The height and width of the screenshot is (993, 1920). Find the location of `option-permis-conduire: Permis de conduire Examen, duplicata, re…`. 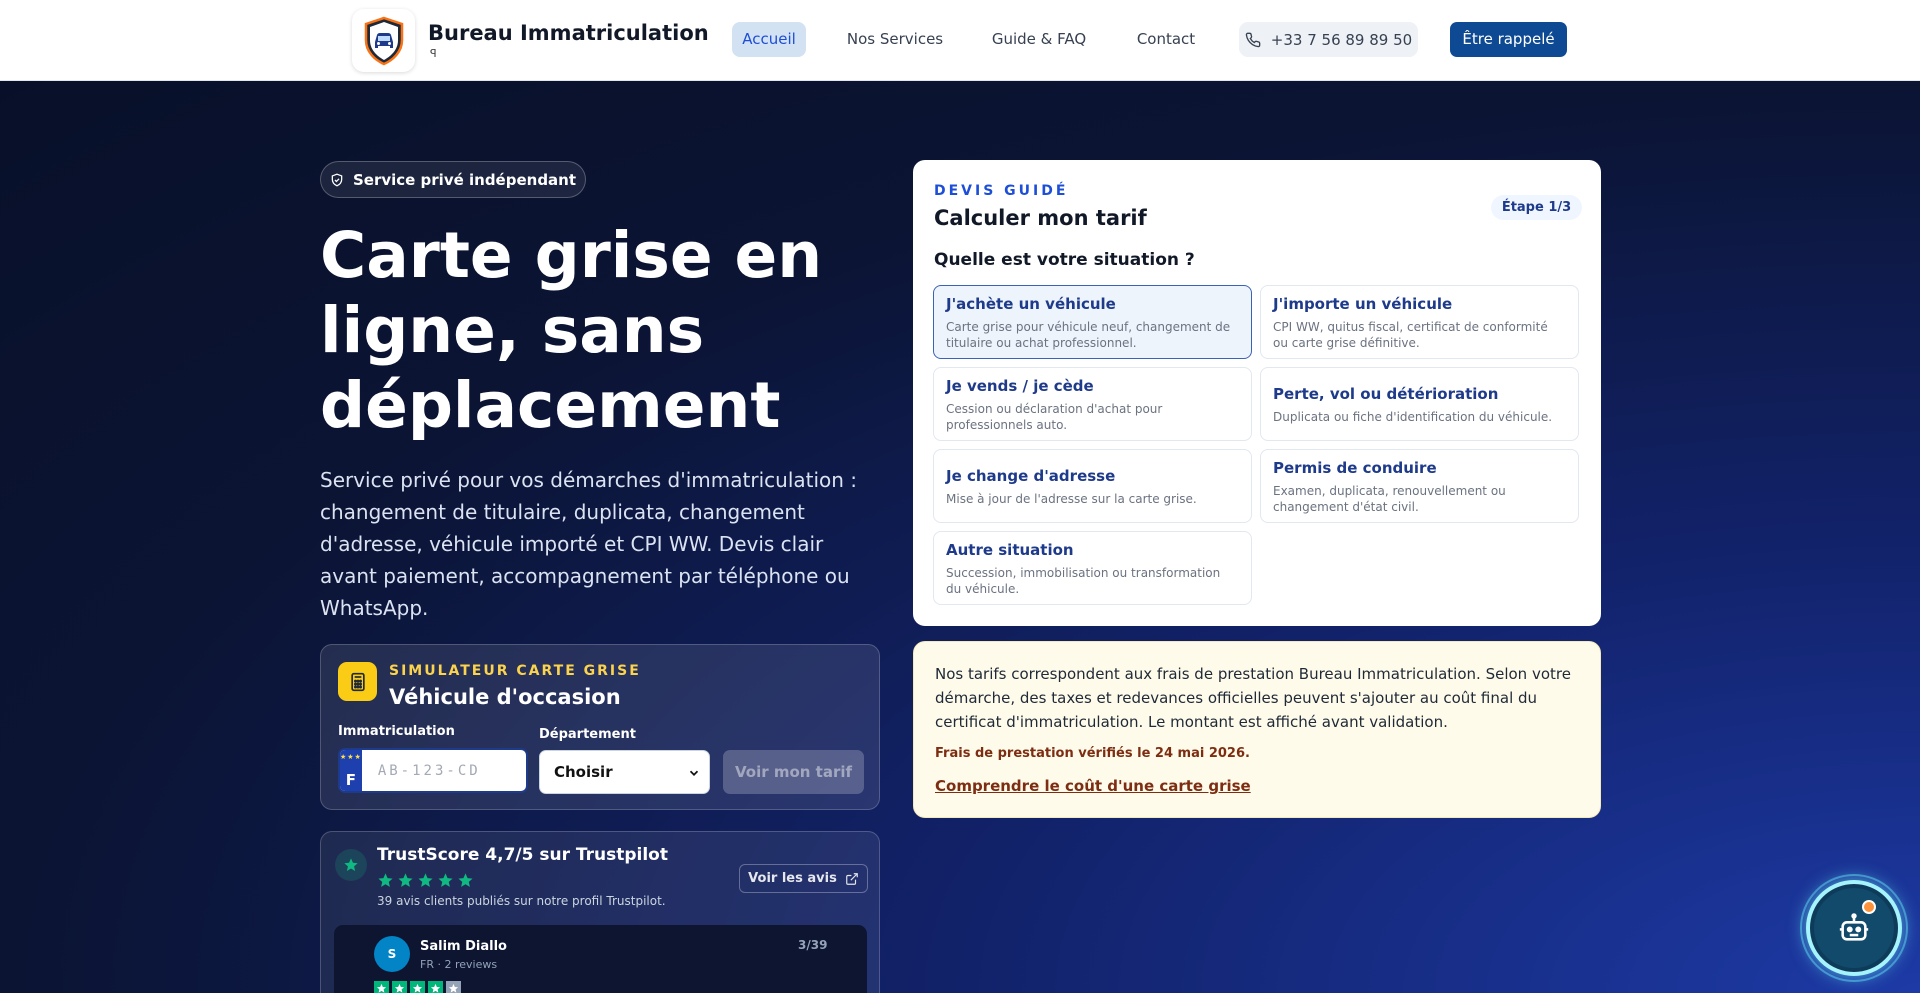

option-permis-conduire: Permis de conduire Examen, duplicata, re… is located at coordinates (1419, 486).